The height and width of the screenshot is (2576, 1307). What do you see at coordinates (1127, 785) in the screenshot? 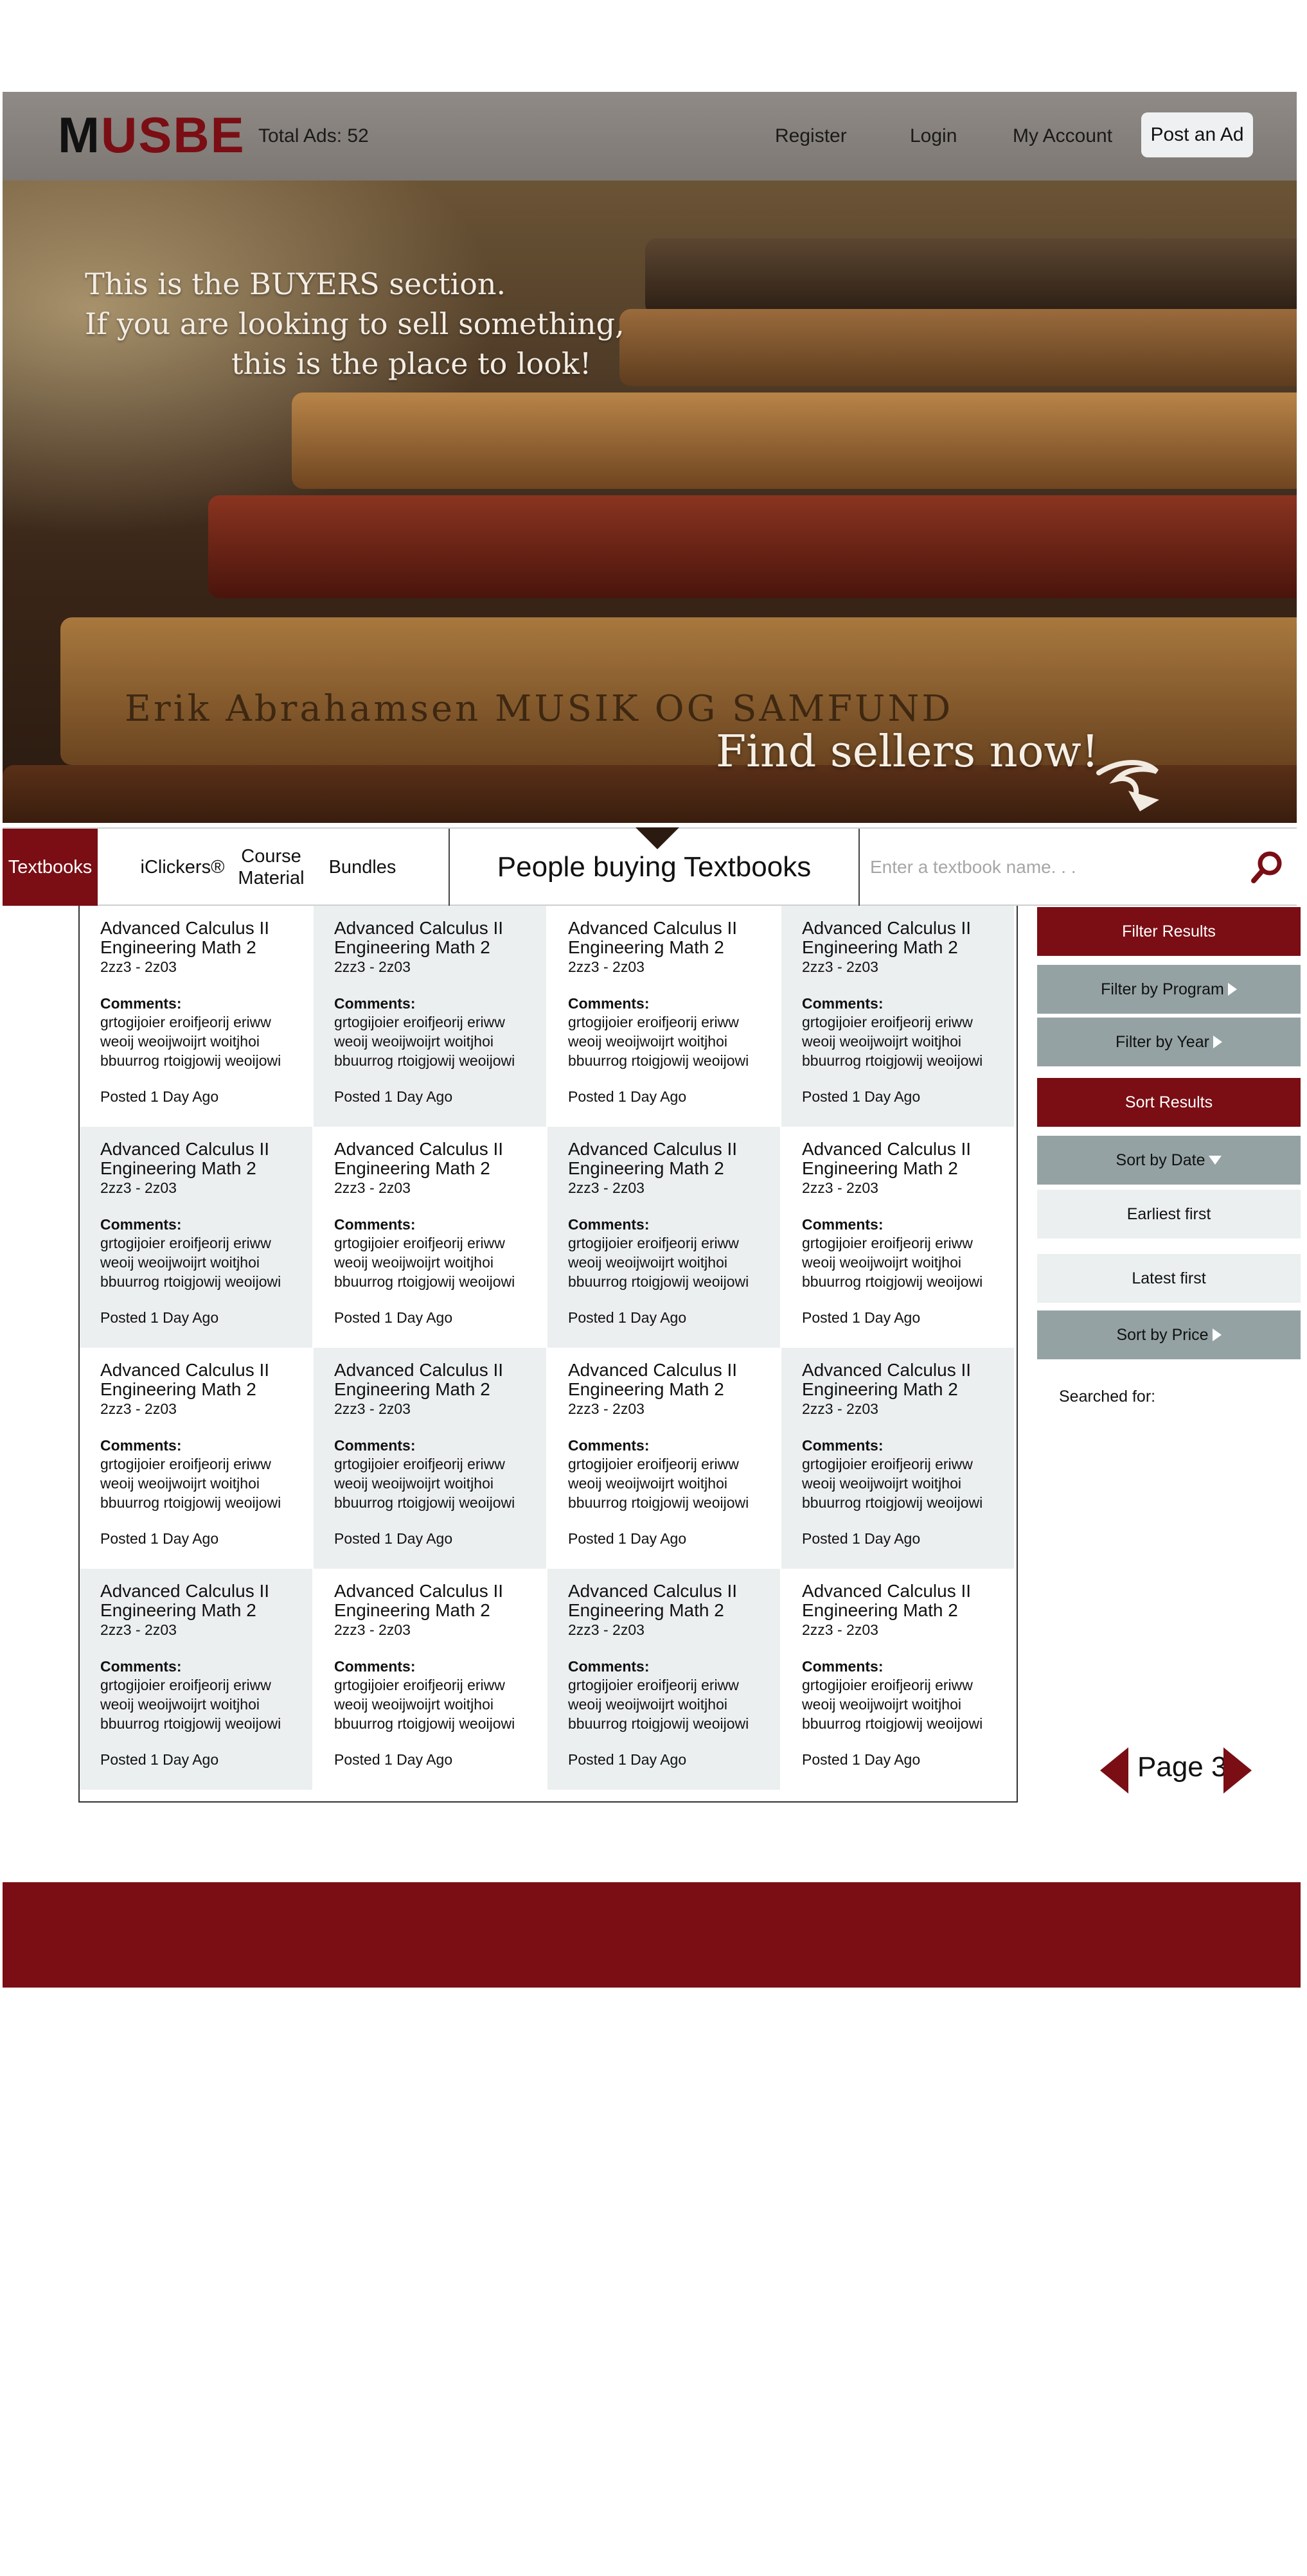
I see `swoosh-arrow-icon` at bounding box center [1127, 785].